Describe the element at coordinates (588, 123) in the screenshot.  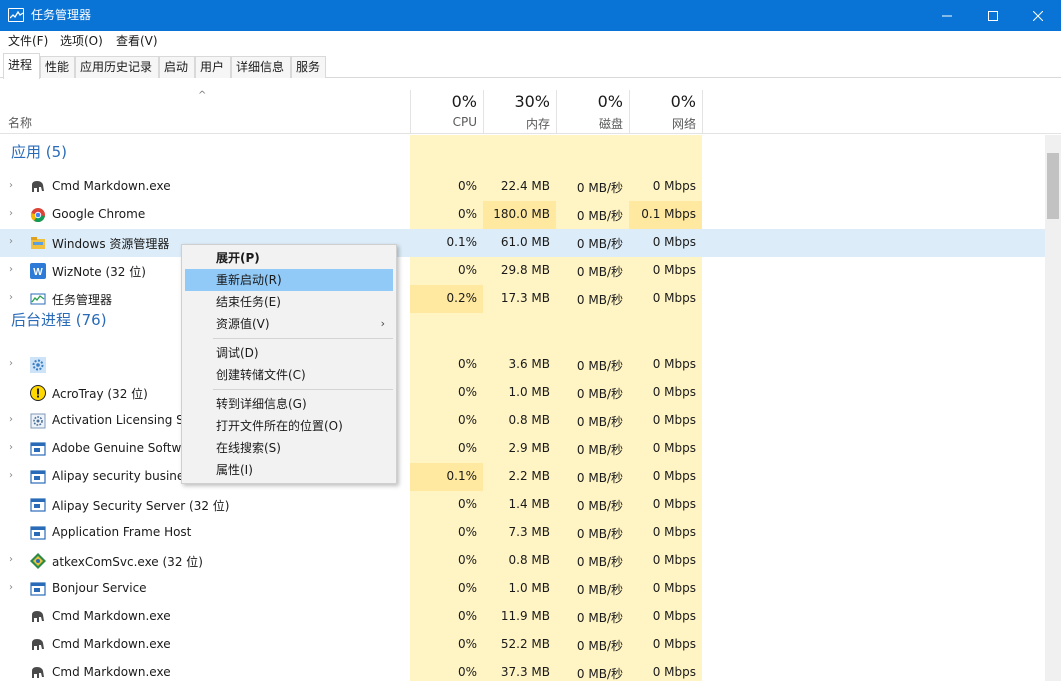
I see `disk-column-header: 磁盘` at that location.